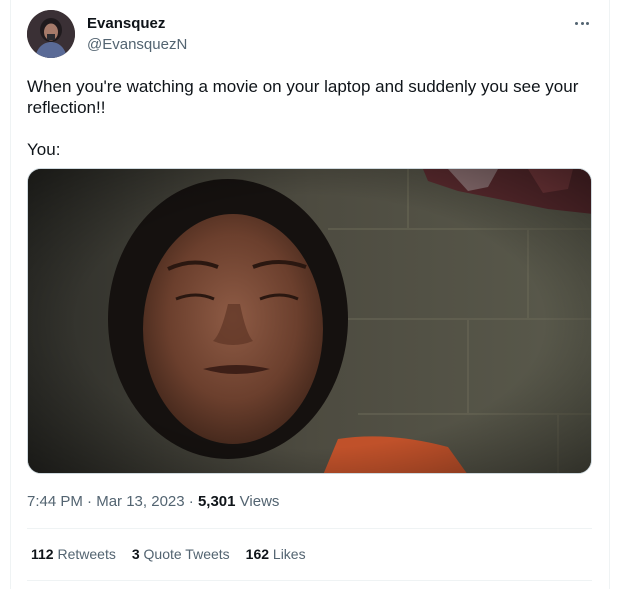 Image resolution: width=629 pixels, height=589 pixels. Describe the element at coordinates (216, 501) in the screenshot. I see `views-count: 5,301` at that location.